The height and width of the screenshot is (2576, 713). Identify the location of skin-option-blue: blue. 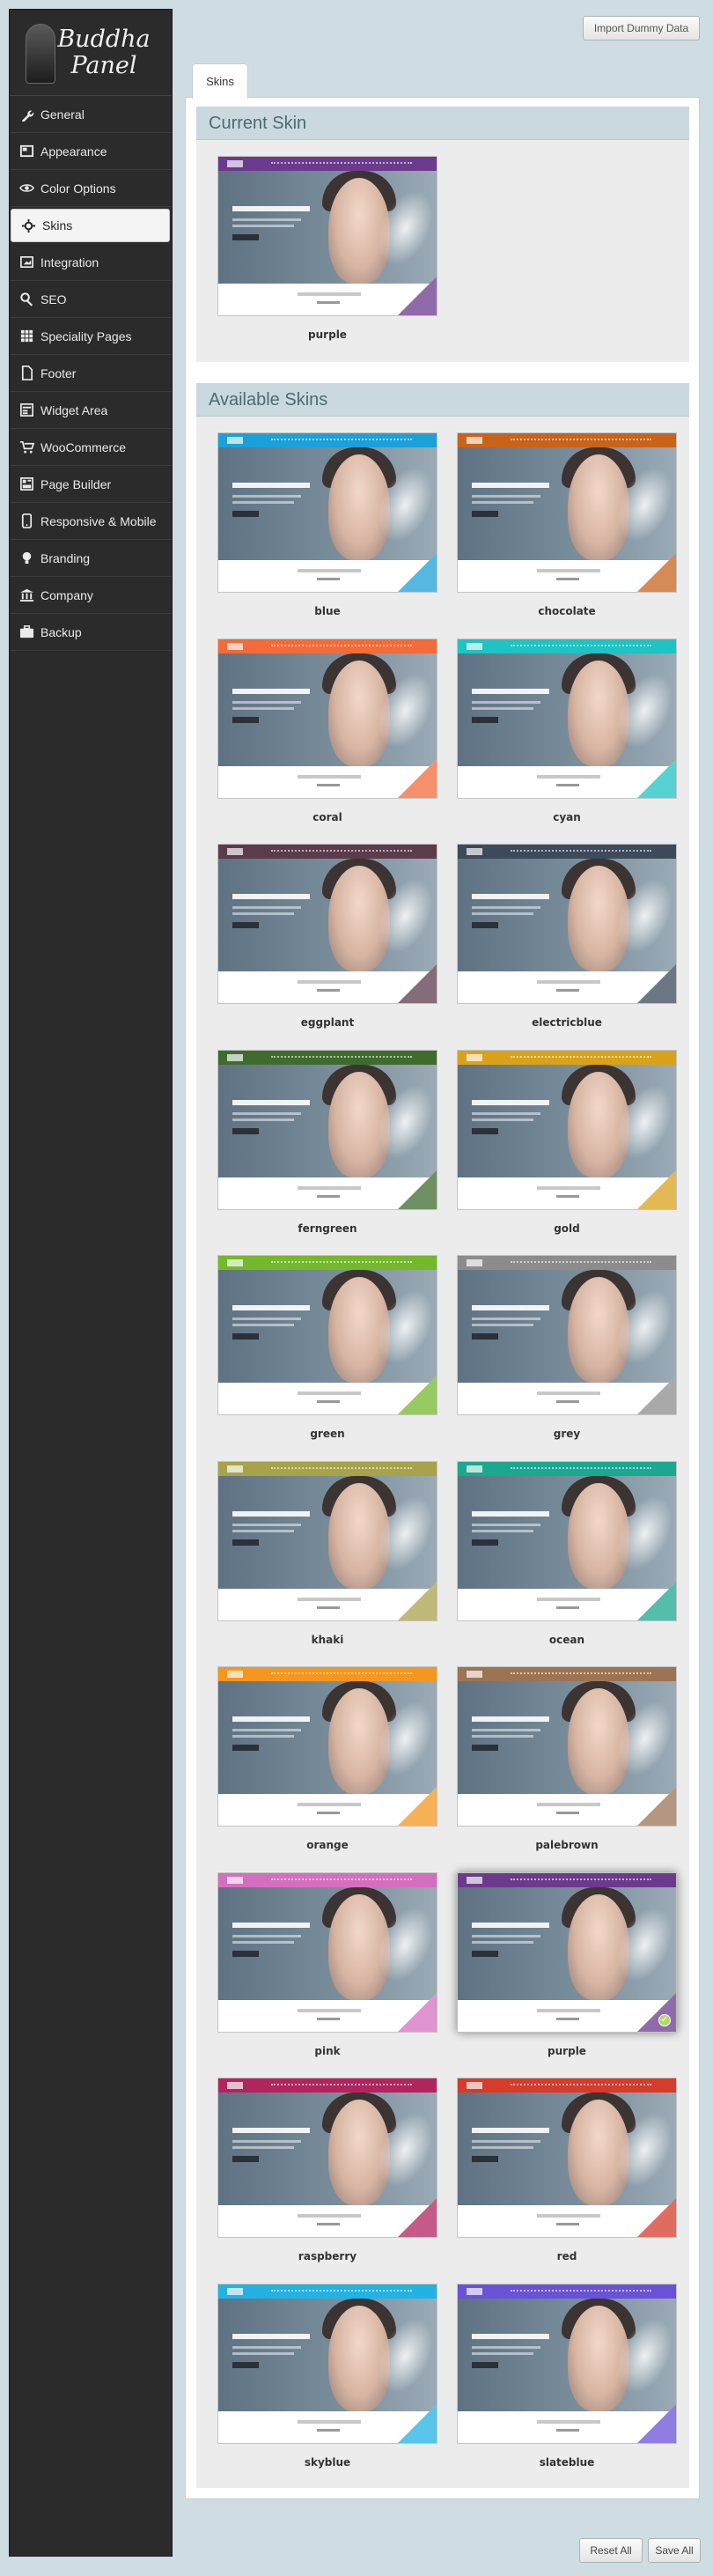
(327, 524).